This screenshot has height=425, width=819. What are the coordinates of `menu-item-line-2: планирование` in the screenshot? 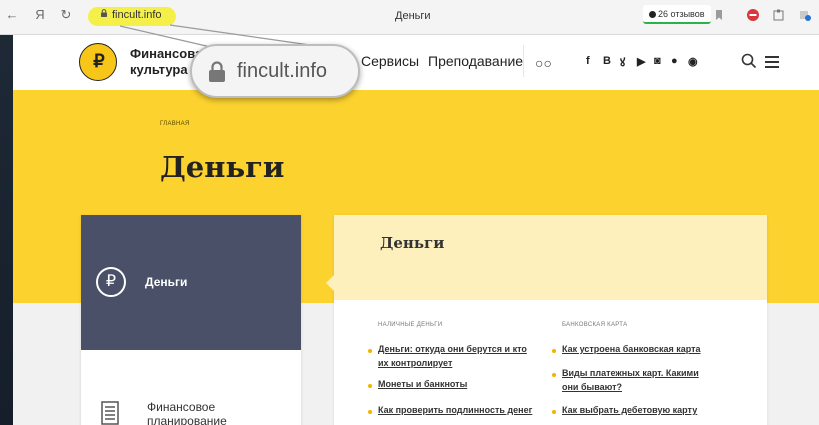 It's located at (187, 419).